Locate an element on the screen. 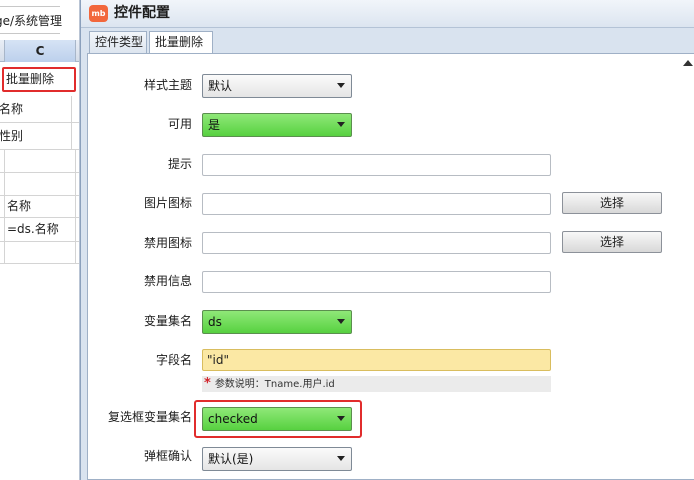 The height and width of the screenshot is (480, 694). sheet-cell is located at coordinates (40, 184).